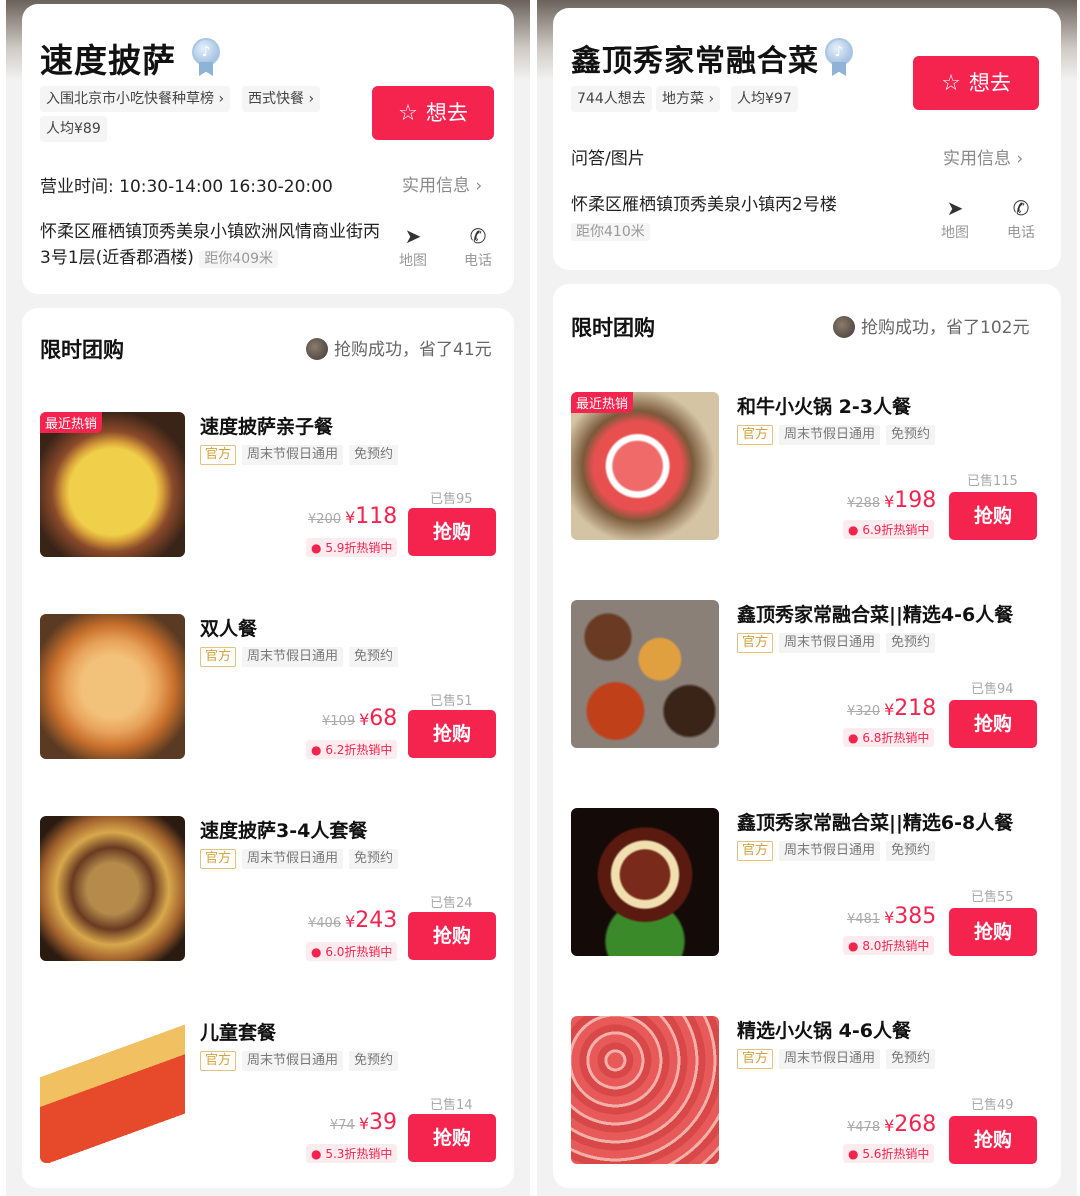  Describe the element at coordinates (359, 750) in the screenshot. I see `discount-text: 6.2折热销中` at that location.